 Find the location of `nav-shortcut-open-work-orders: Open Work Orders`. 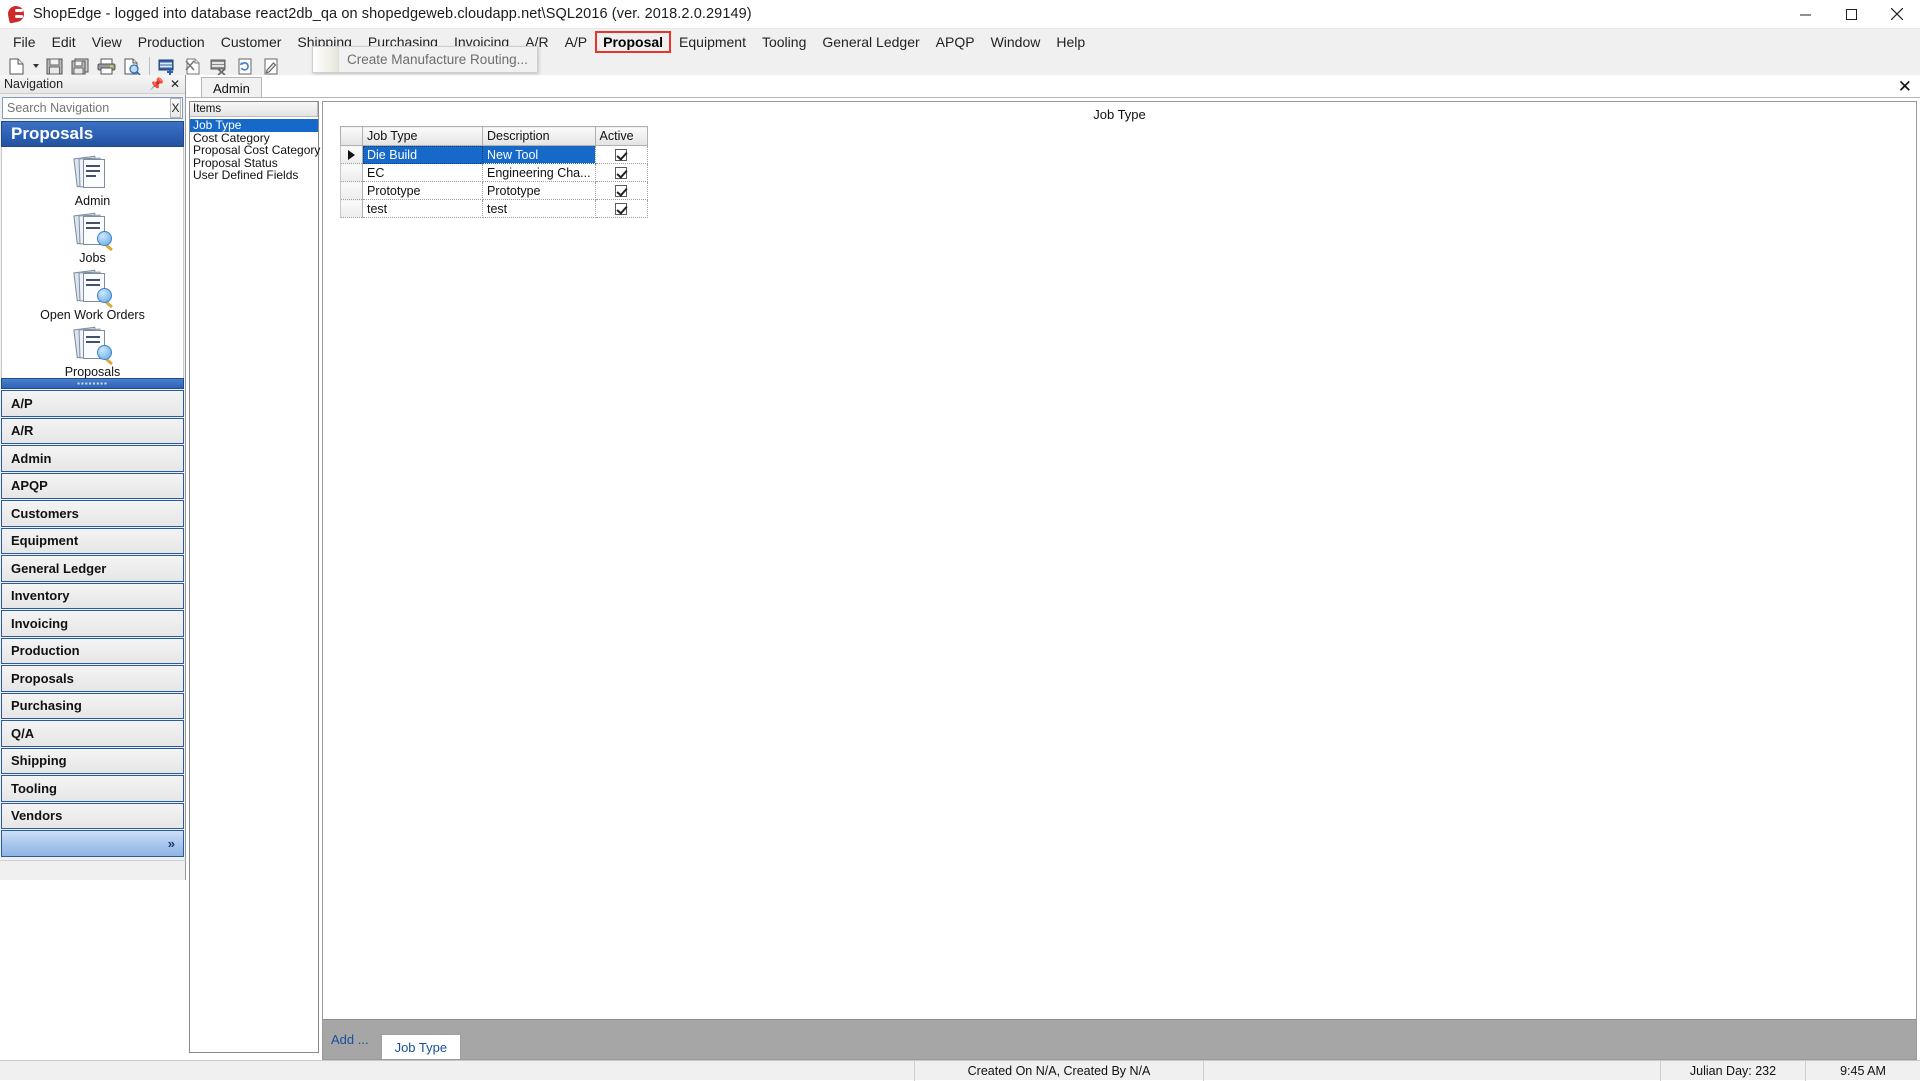

nav-shortcut-open-work-orders: Open Work Orders is located at coordinates (92, 295).